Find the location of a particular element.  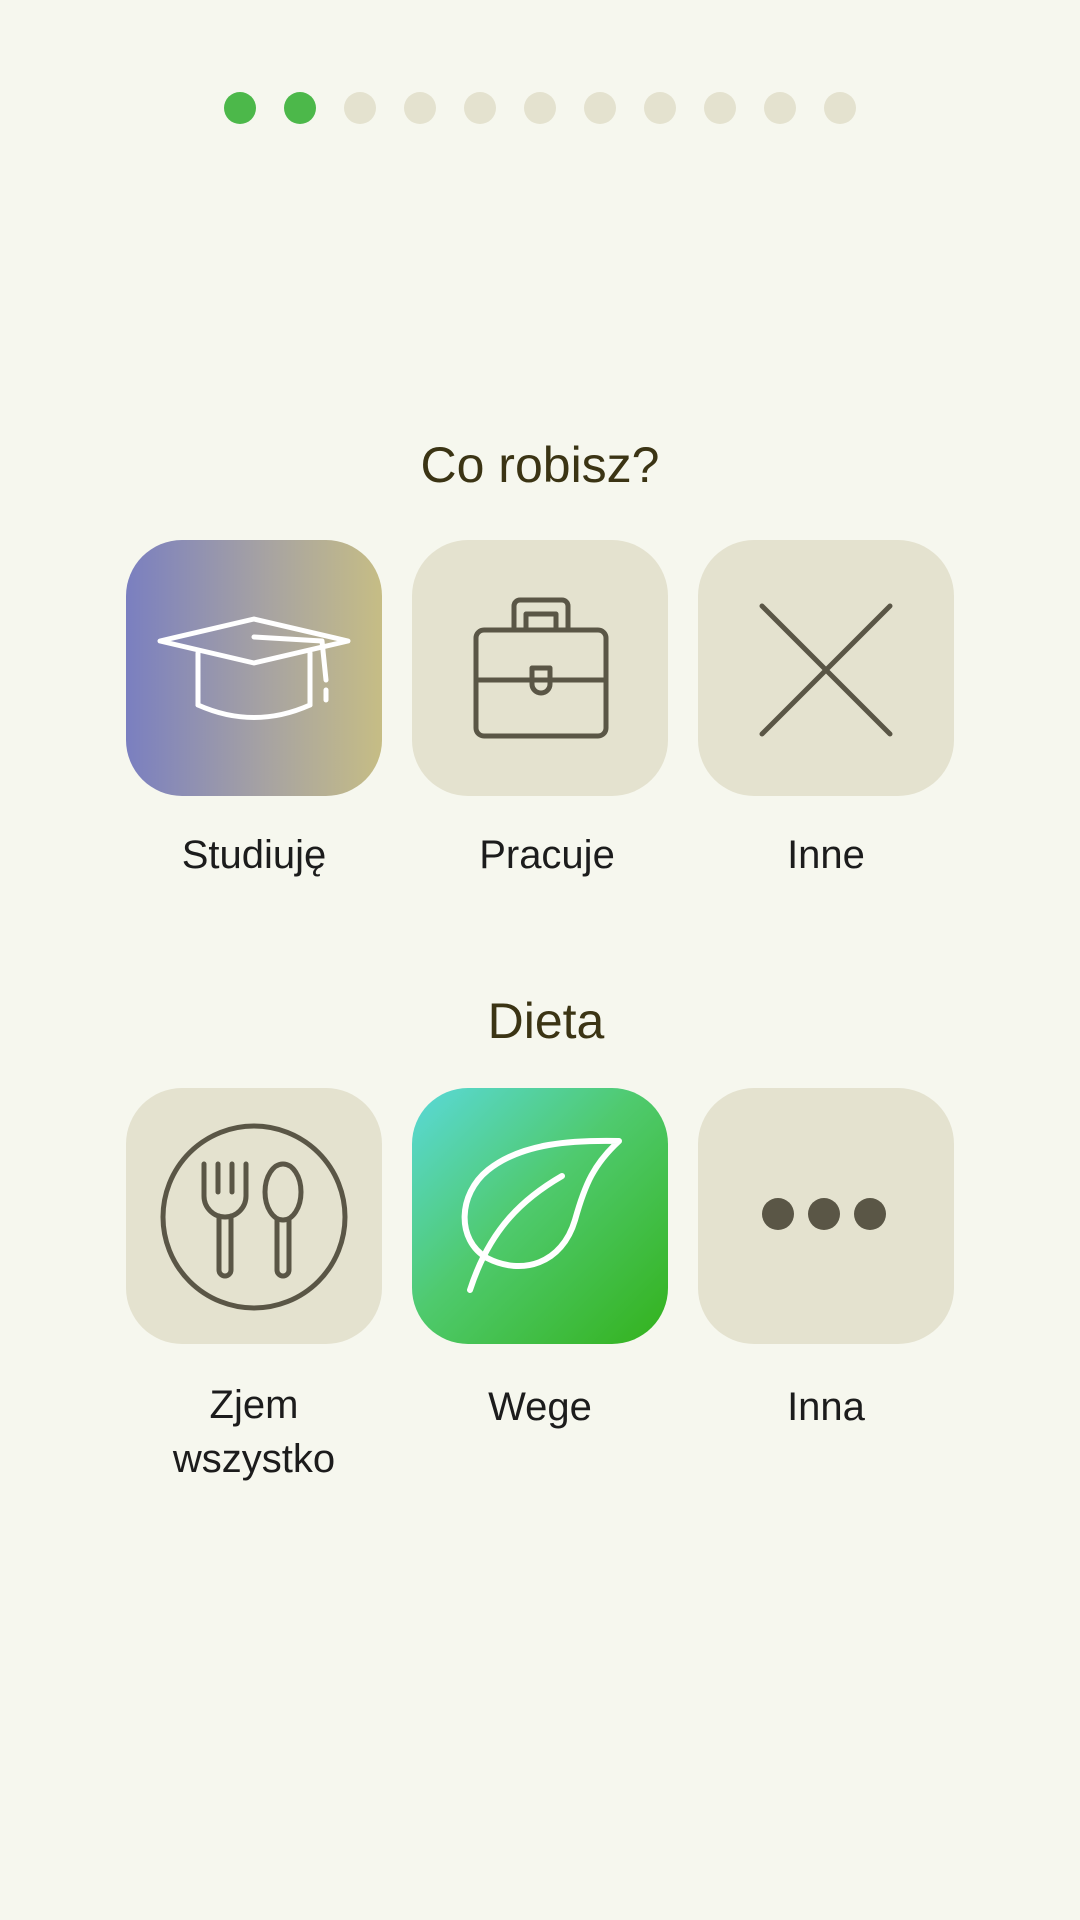

briefcase-icon is located at coordinates (541, 668).